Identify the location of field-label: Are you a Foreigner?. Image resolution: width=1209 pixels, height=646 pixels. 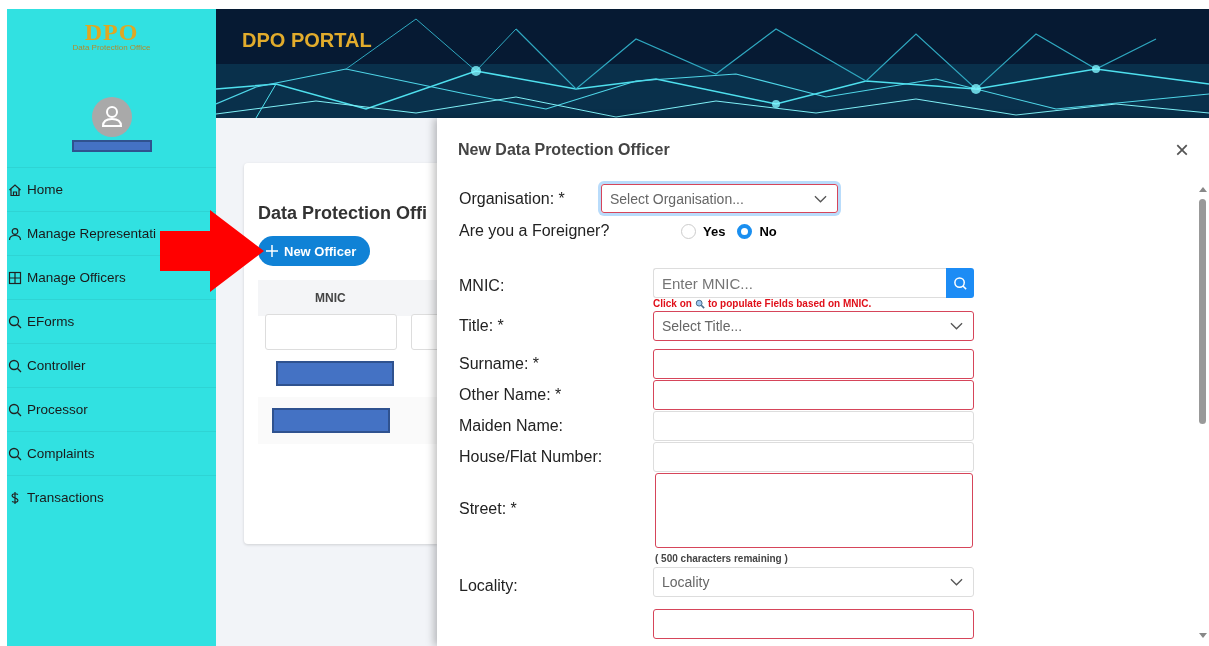
(535, 231).